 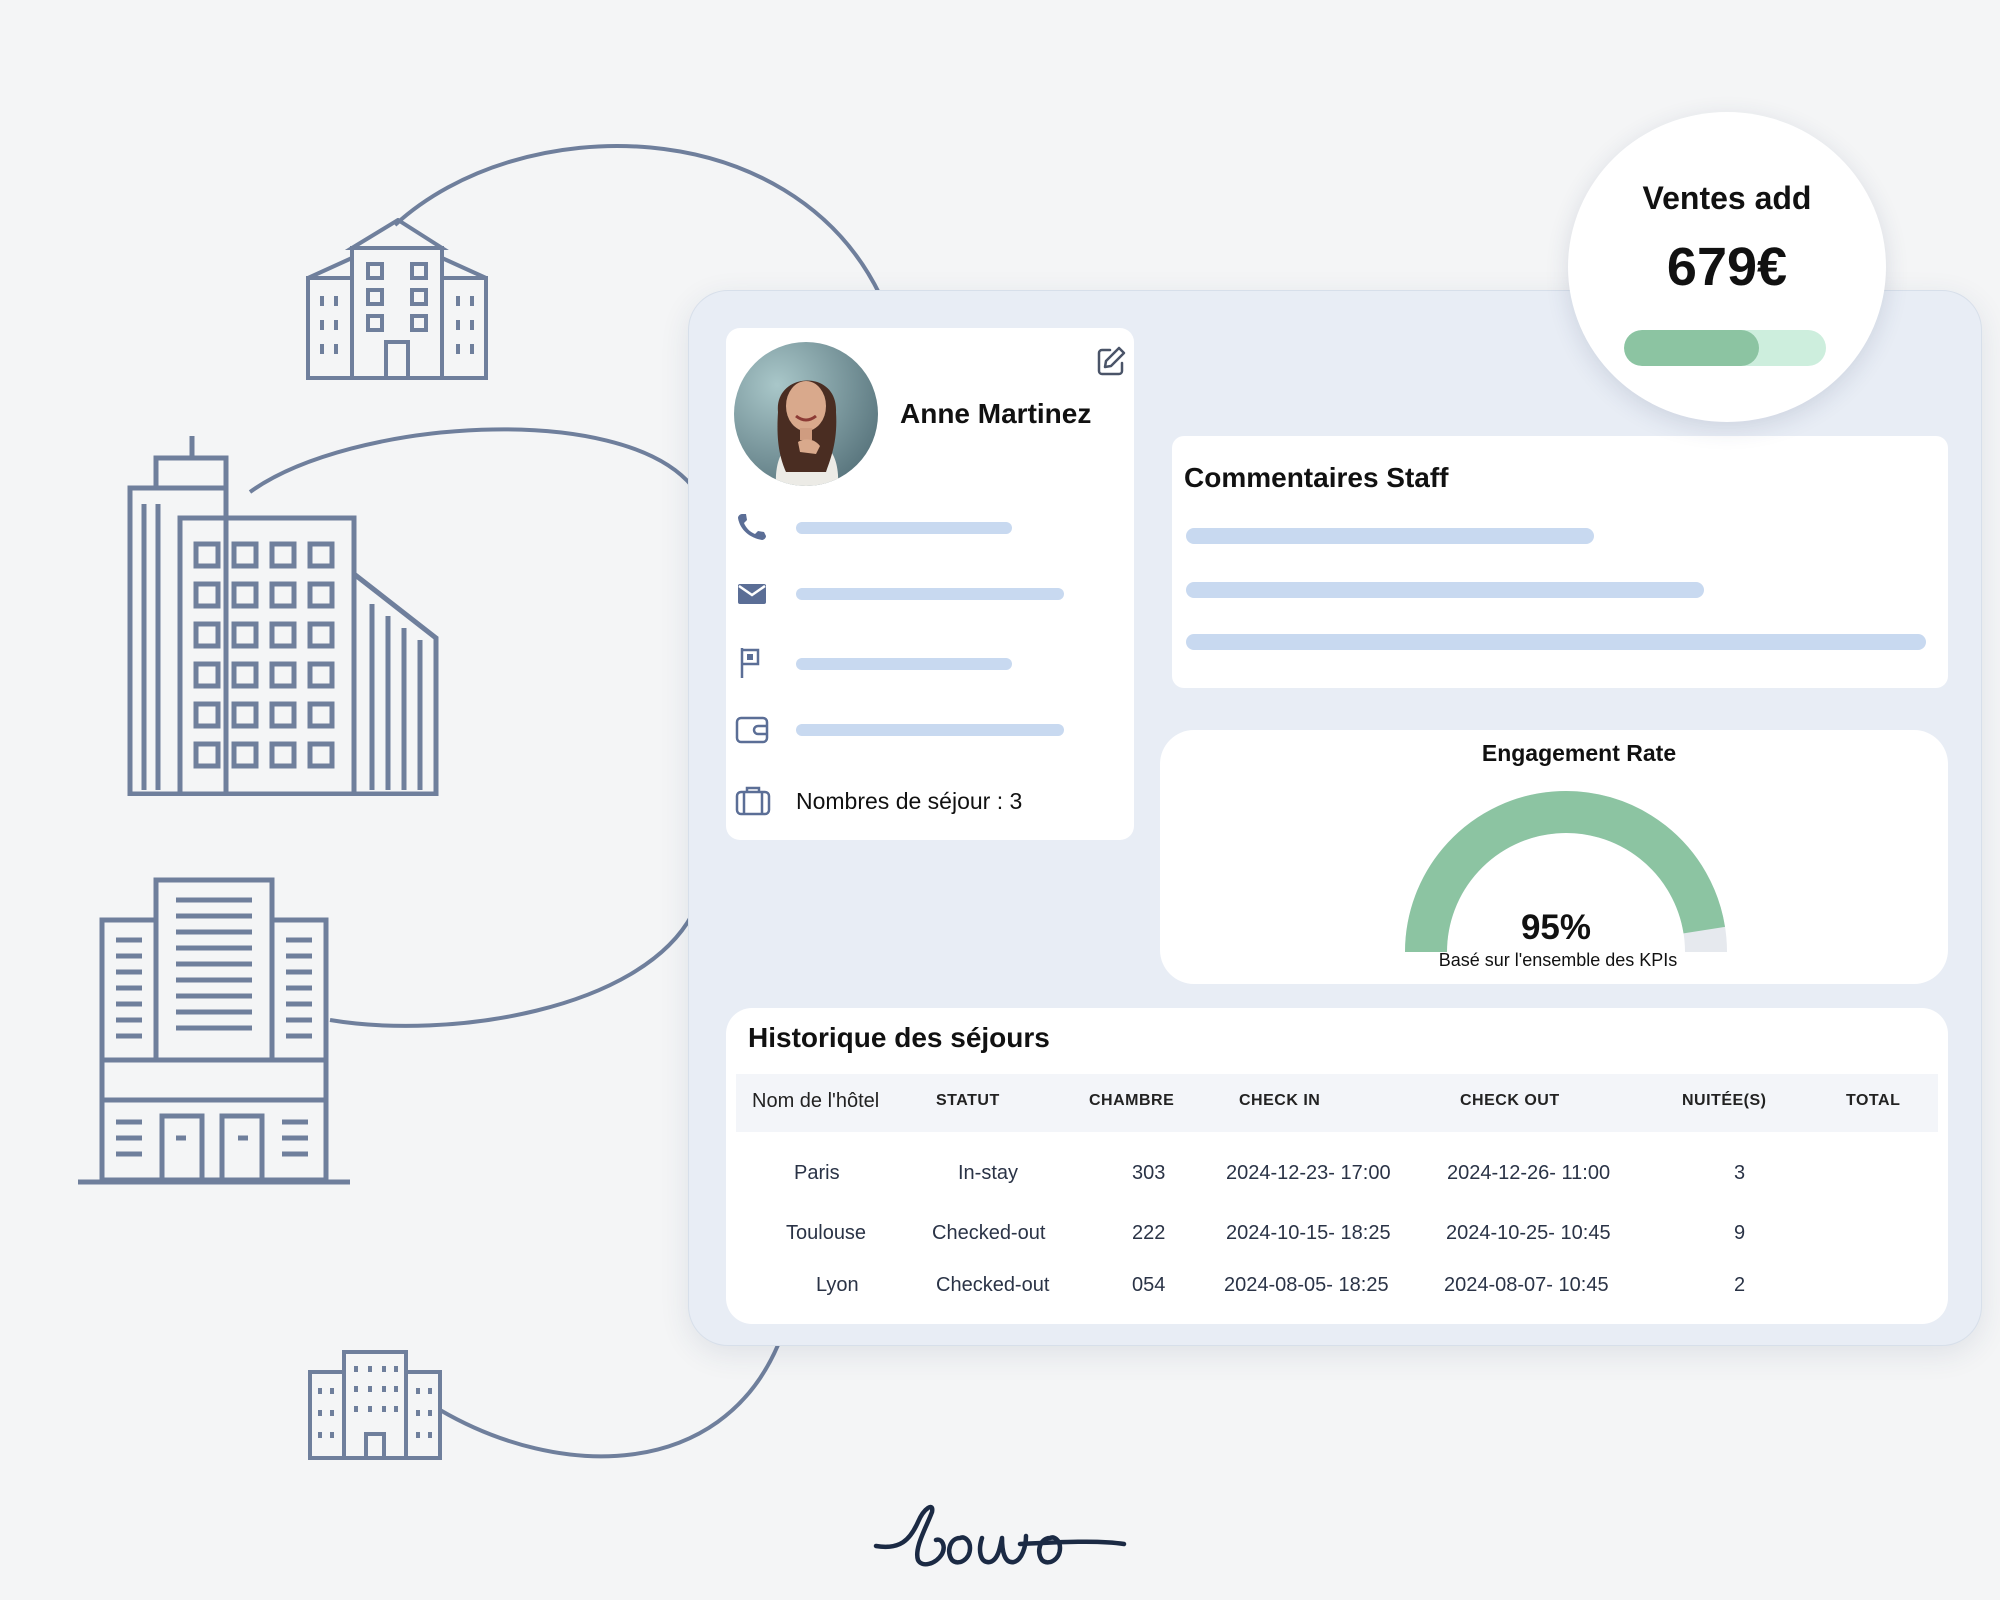 What do you see at coordinates (1692, 348) in the screenshot?
I see `sales-progress-fill` at bounding box center [1692, 348].